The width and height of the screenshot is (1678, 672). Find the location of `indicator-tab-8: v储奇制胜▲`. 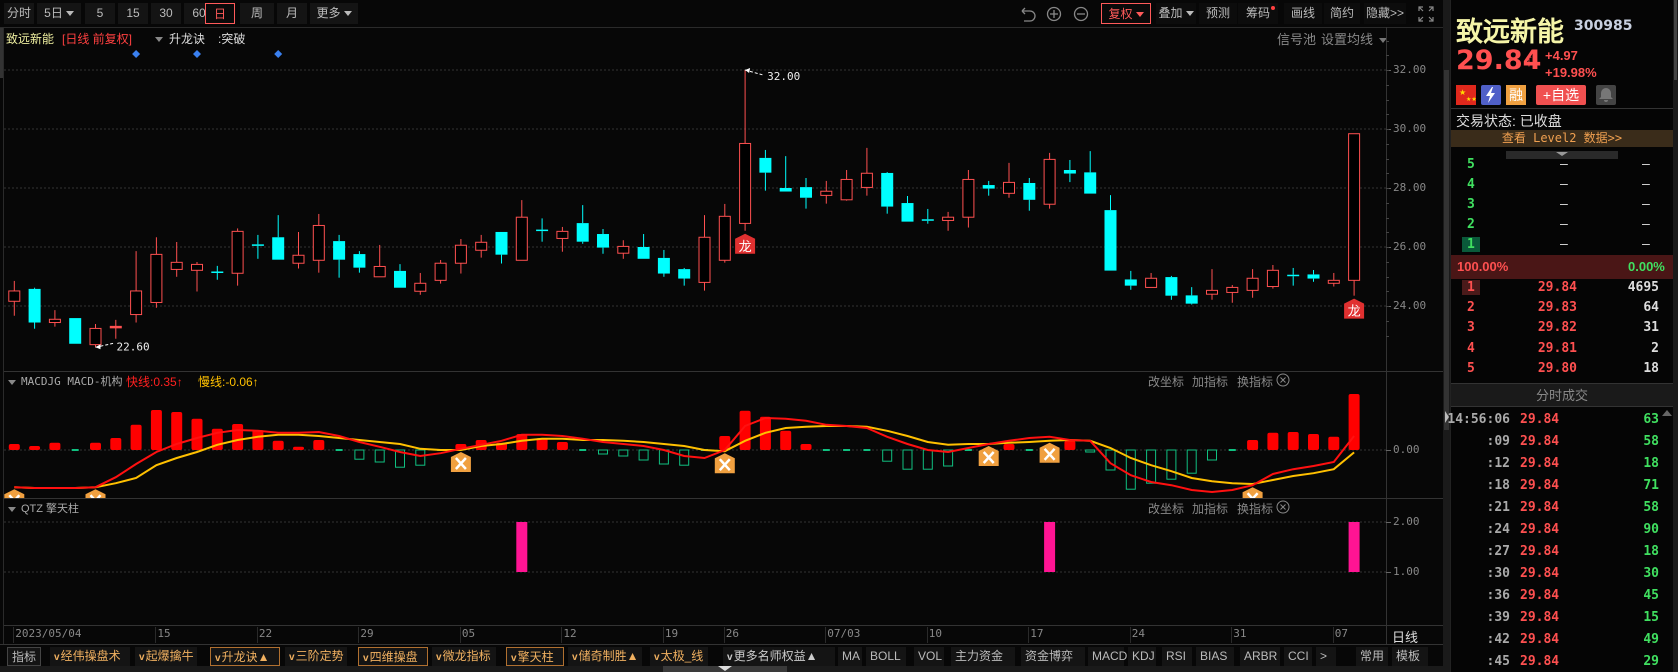

indicator-tab-8: v储奇制胜▲ is located at coordinates (605, 656).